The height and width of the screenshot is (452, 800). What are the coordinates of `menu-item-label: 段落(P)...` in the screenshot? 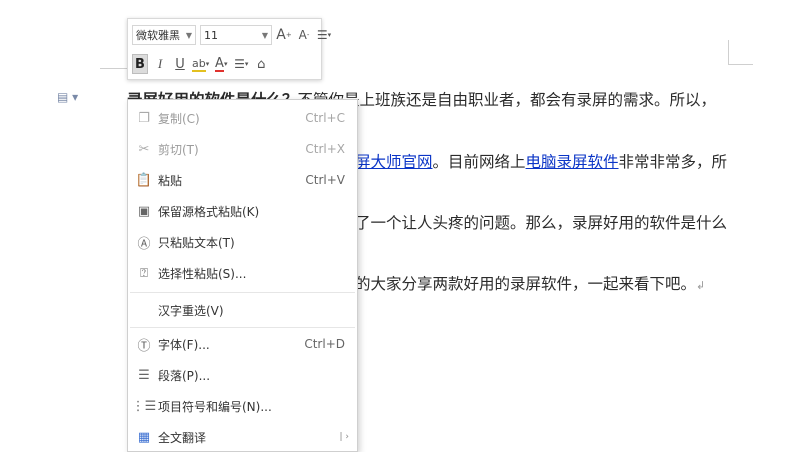 It's located at (184, 375).